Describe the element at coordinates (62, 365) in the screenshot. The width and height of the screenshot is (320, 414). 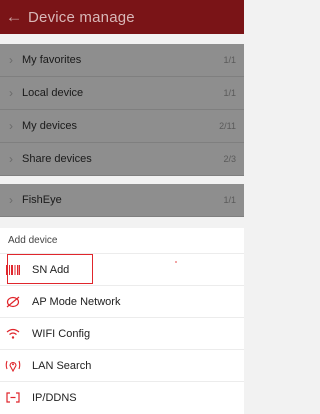
I see `option-label: LAN Search` at that location.